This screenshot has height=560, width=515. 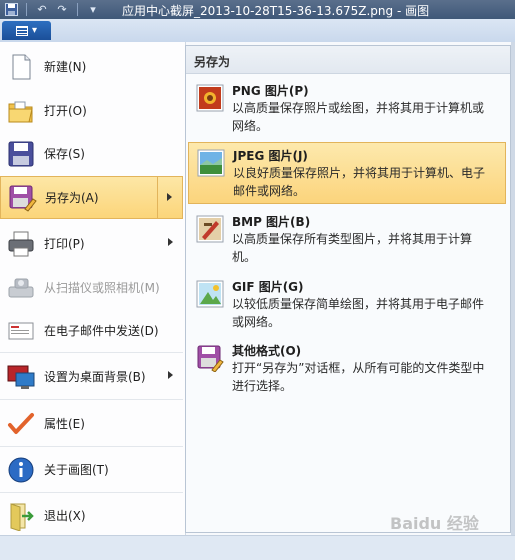 I want to click on menu-item-email: 在电子邮件中发送(D), so click(x=91, y=330).